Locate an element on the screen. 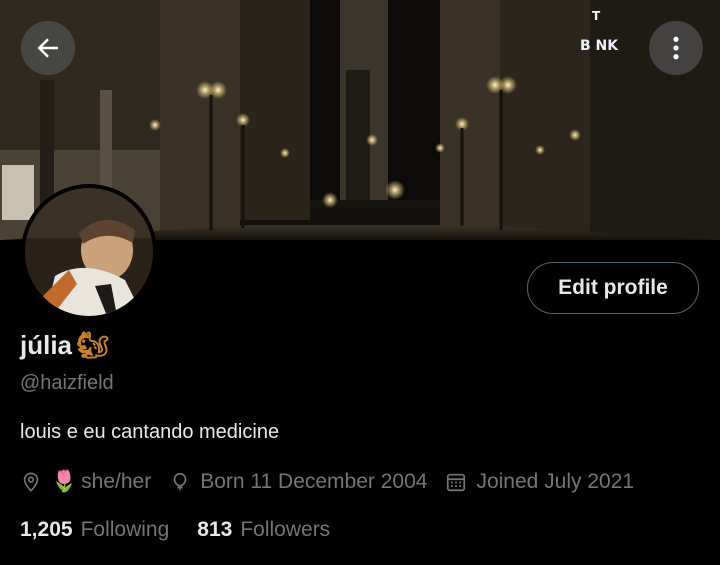 Image resolution: width=720 pixels, height=565 pixels. followers-label: Followers is located at coordinates (285, 529).